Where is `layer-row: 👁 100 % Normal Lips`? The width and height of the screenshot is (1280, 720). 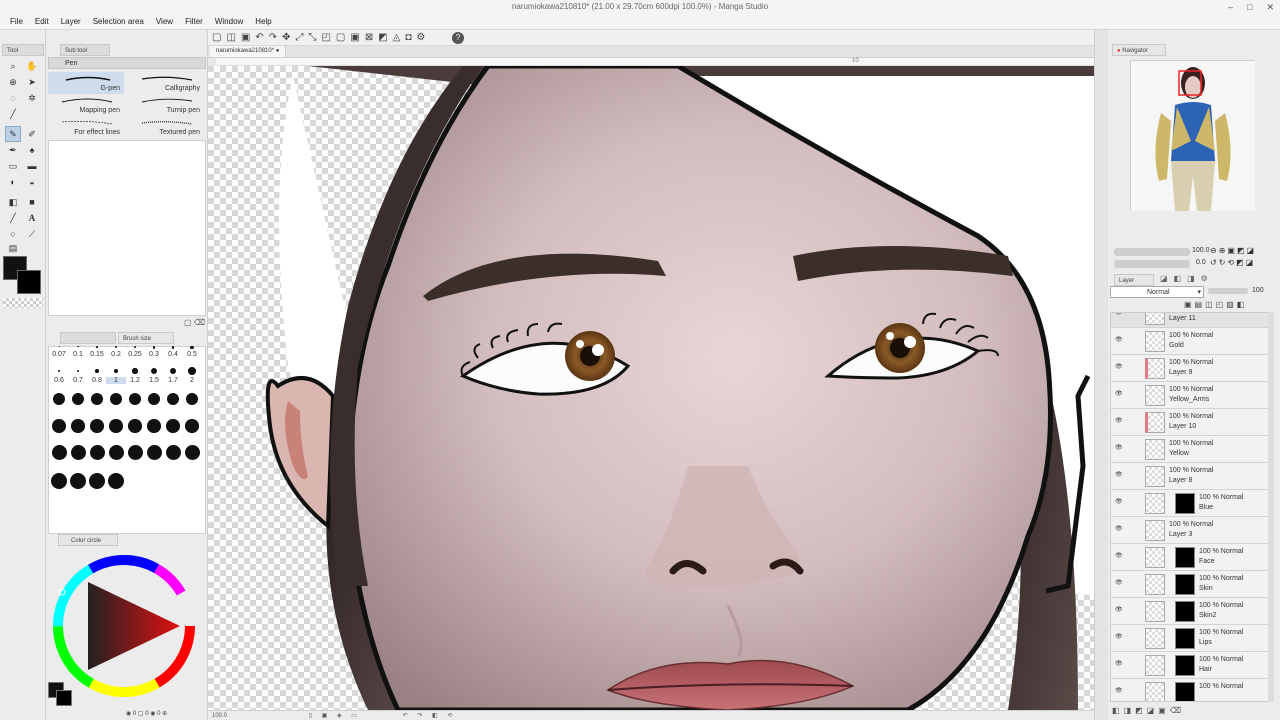
layer-row: 👁 100 % Normal Lips is located at coordinates (1192, 638).